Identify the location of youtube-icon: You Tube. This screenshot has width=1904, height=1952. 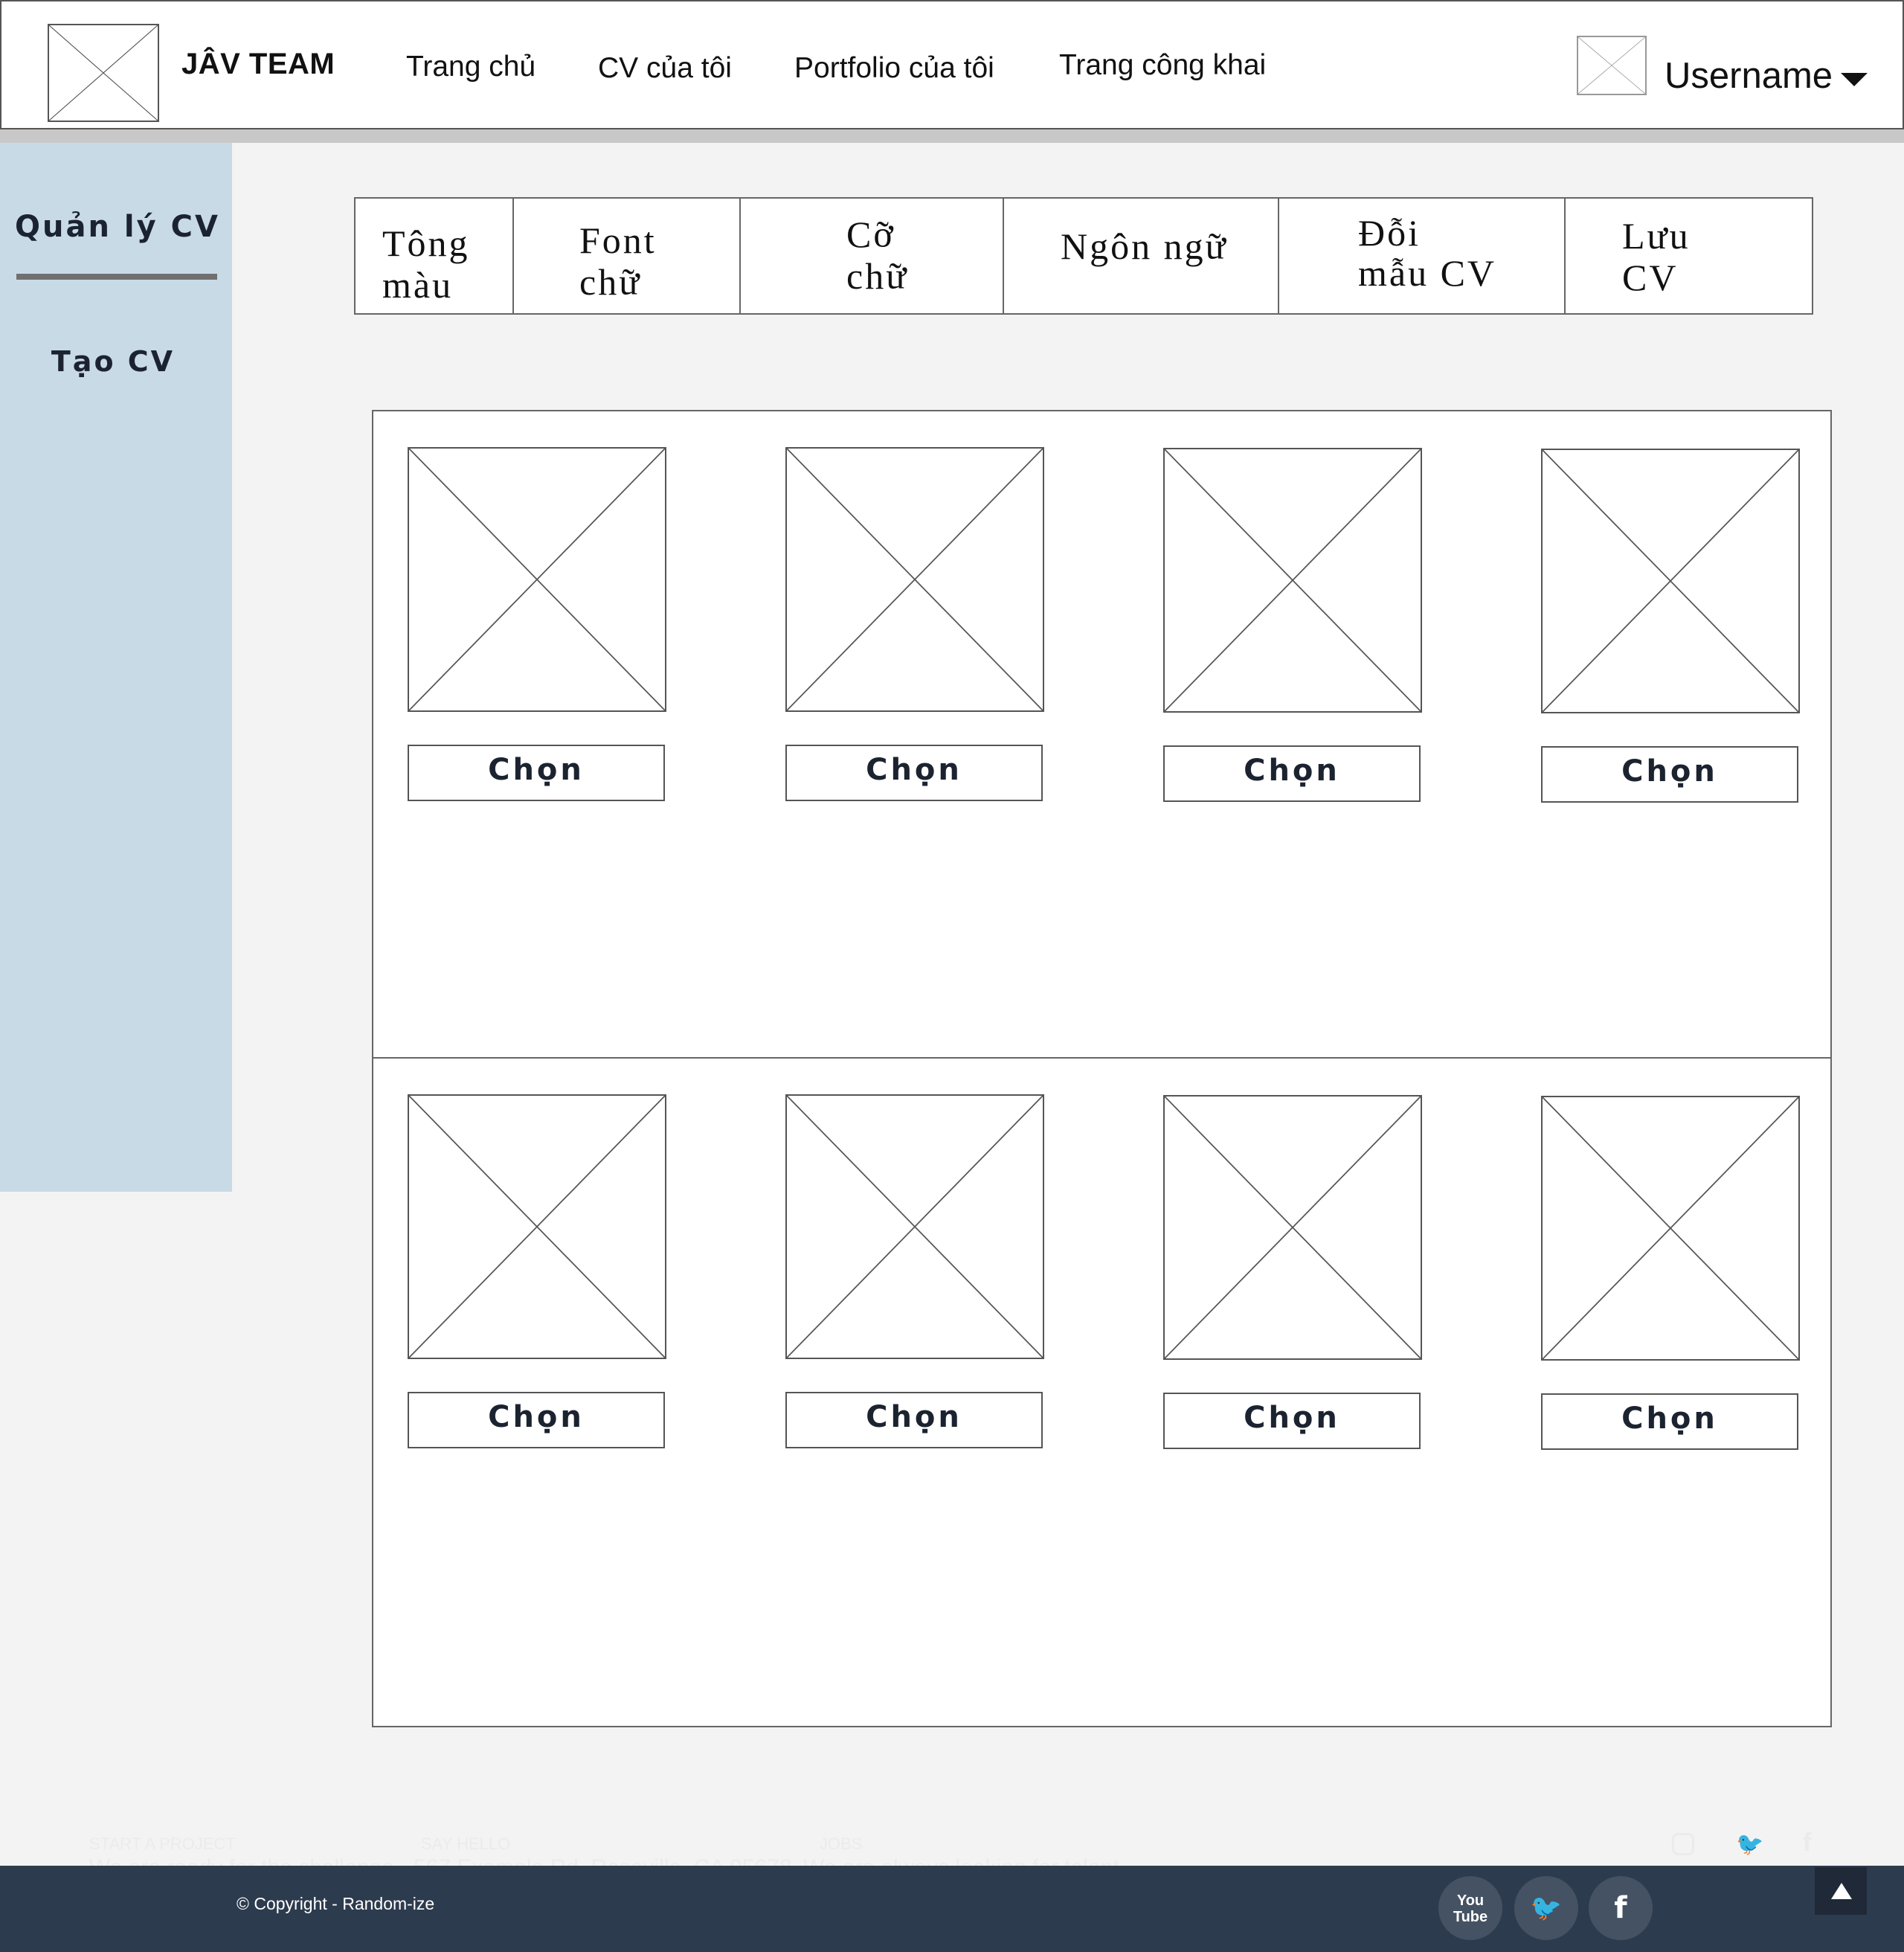
(1470, 1908).